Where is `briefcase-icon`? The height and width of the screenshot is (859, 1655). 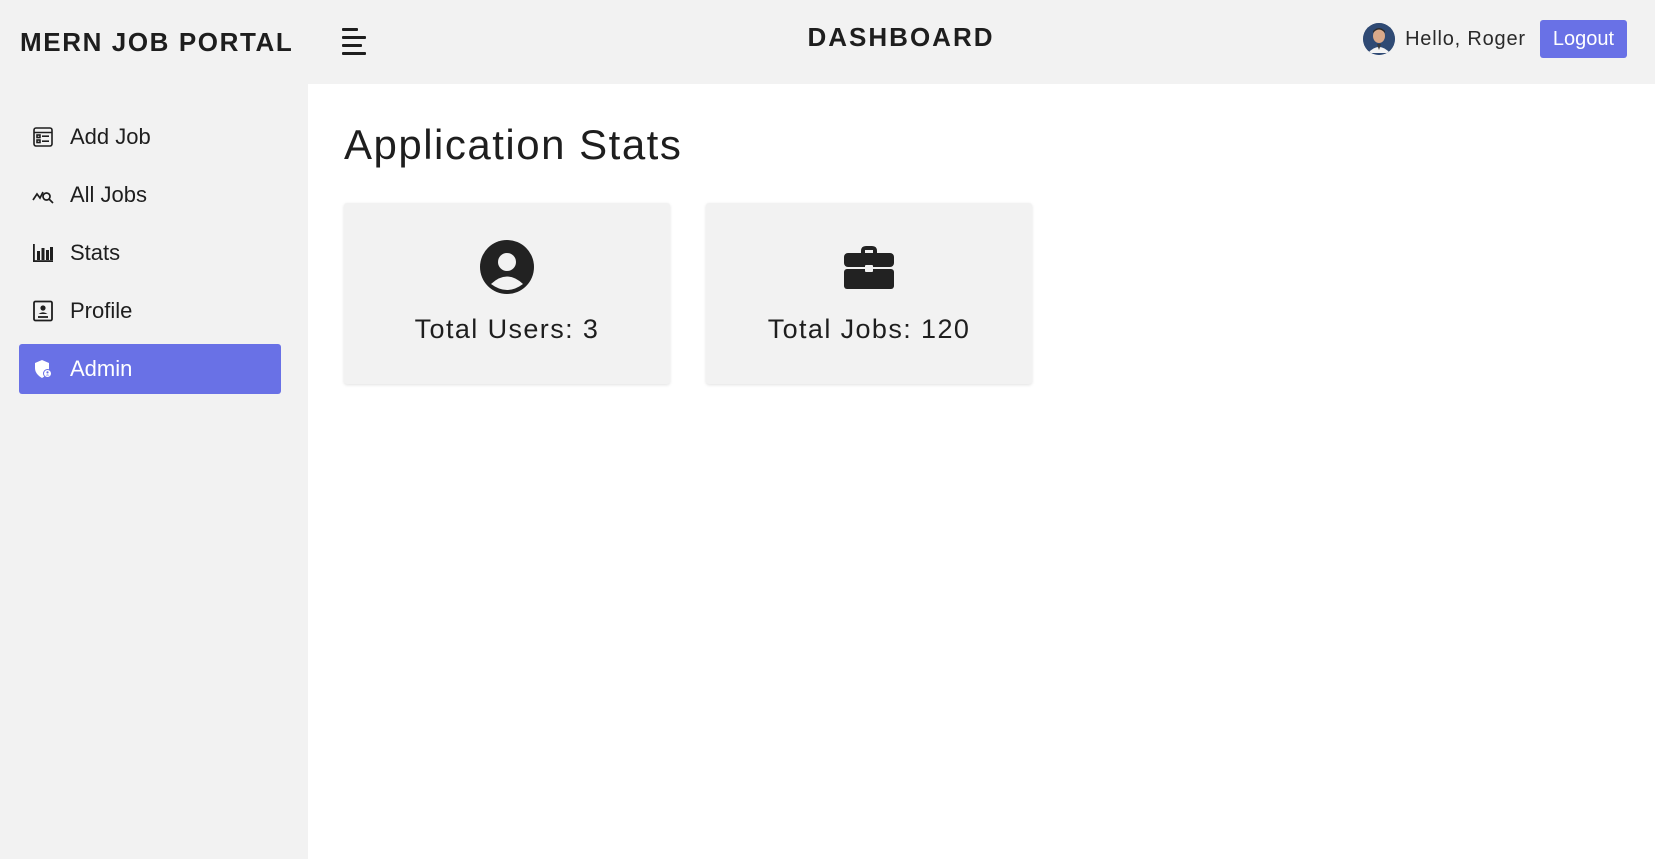 briefcase-icon is located at coordinates (869, 267).